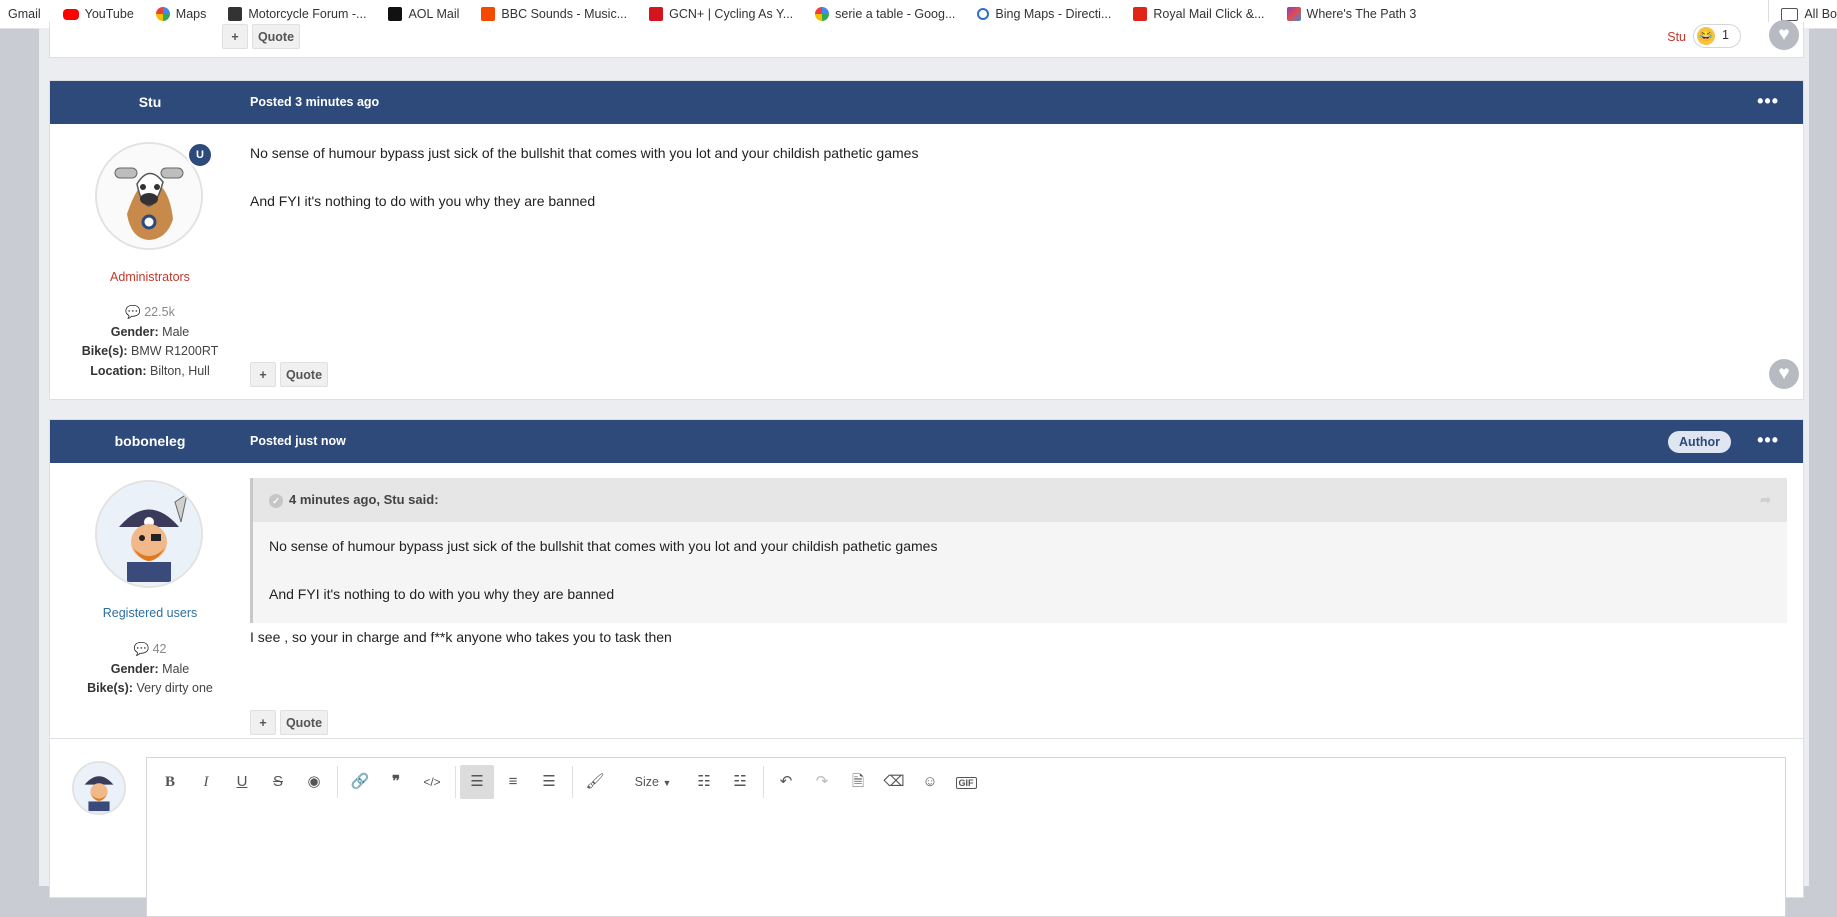 This screenshot has height=917, width=1837. I want to click on previous-post: + Quote Stu 😂 1 ♥, so click(926, 39).